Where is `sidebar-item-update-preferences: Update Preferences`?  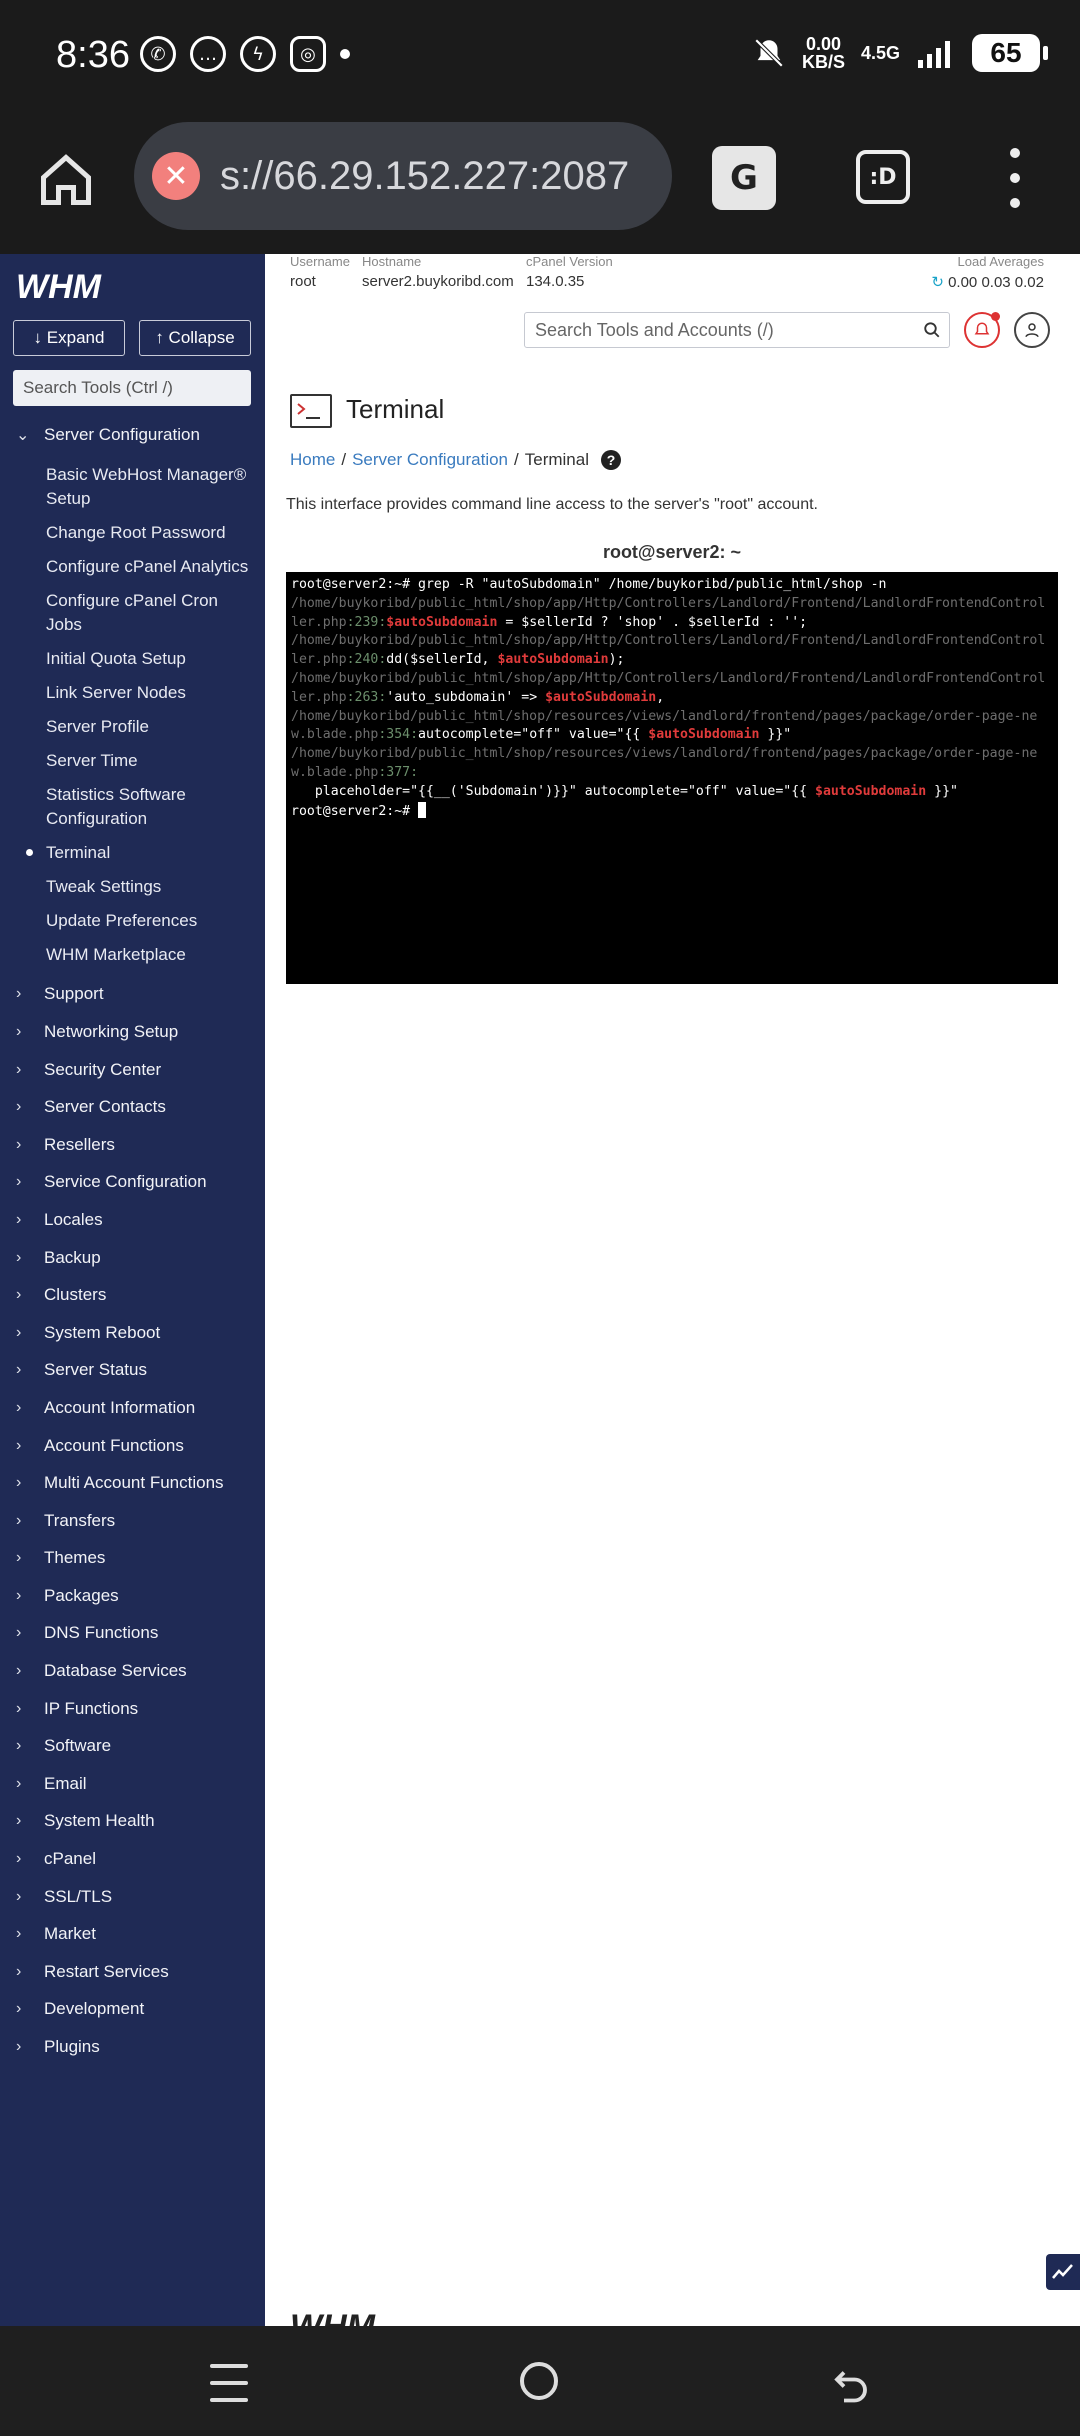 sidebar-item-update-preferences: Update Preferences is located at coordinates (132, 921).